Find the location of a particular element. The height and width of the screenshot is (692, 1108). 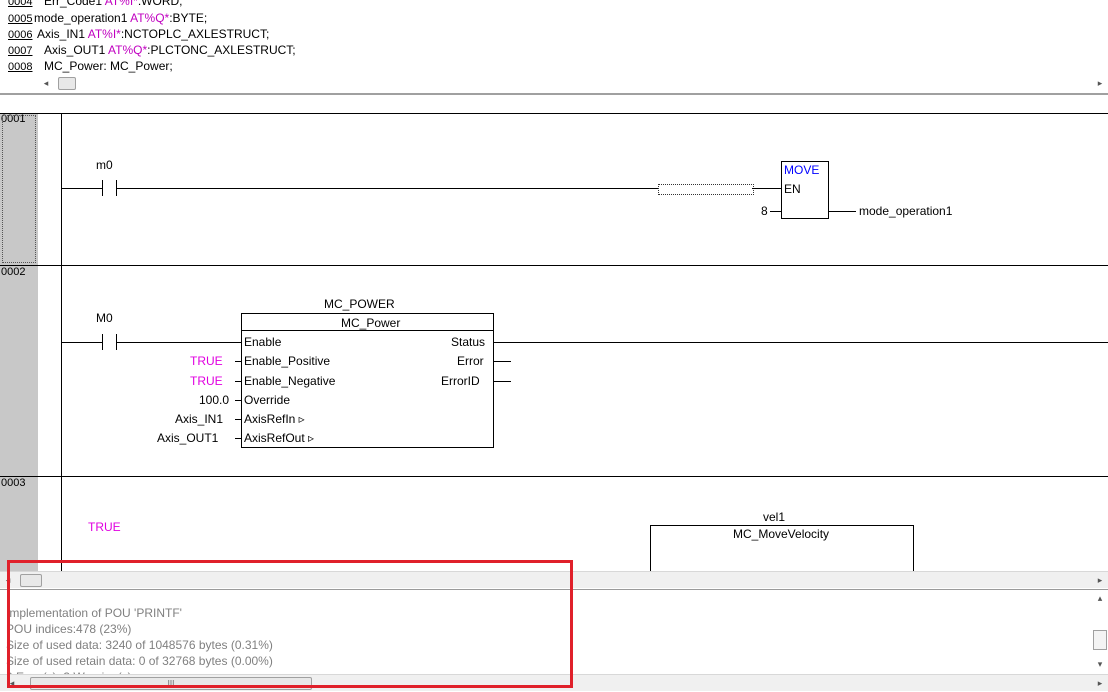

scroll-up-icon: ▴ is located at coordinates (1100, 598).